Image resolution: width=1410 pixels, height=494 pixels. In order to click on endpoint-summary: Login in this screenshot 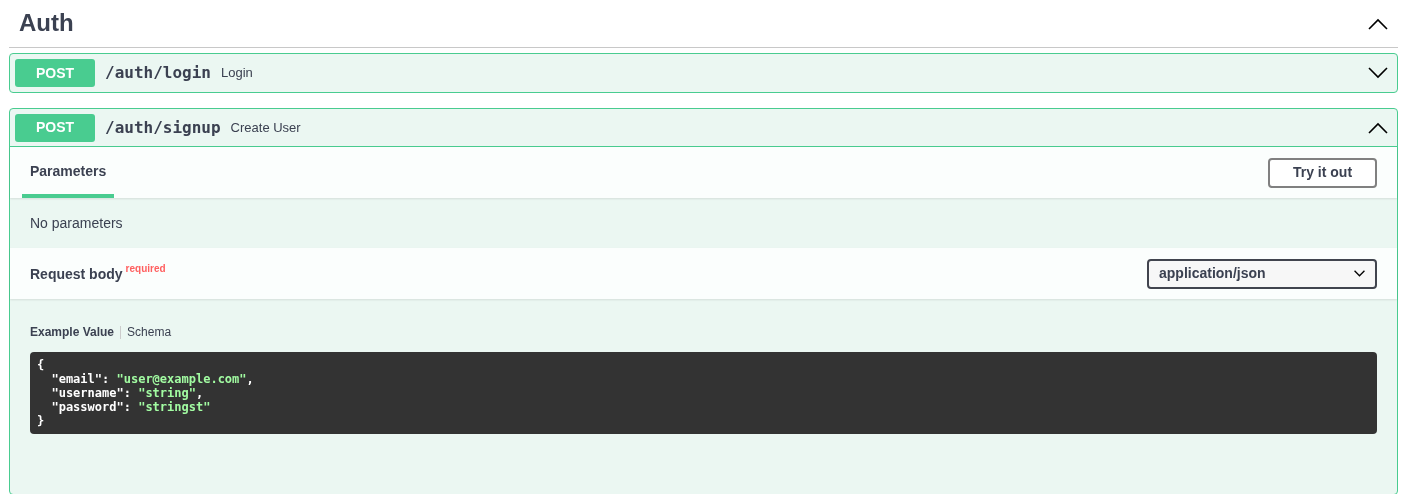, I will do `click(236, 73)`.